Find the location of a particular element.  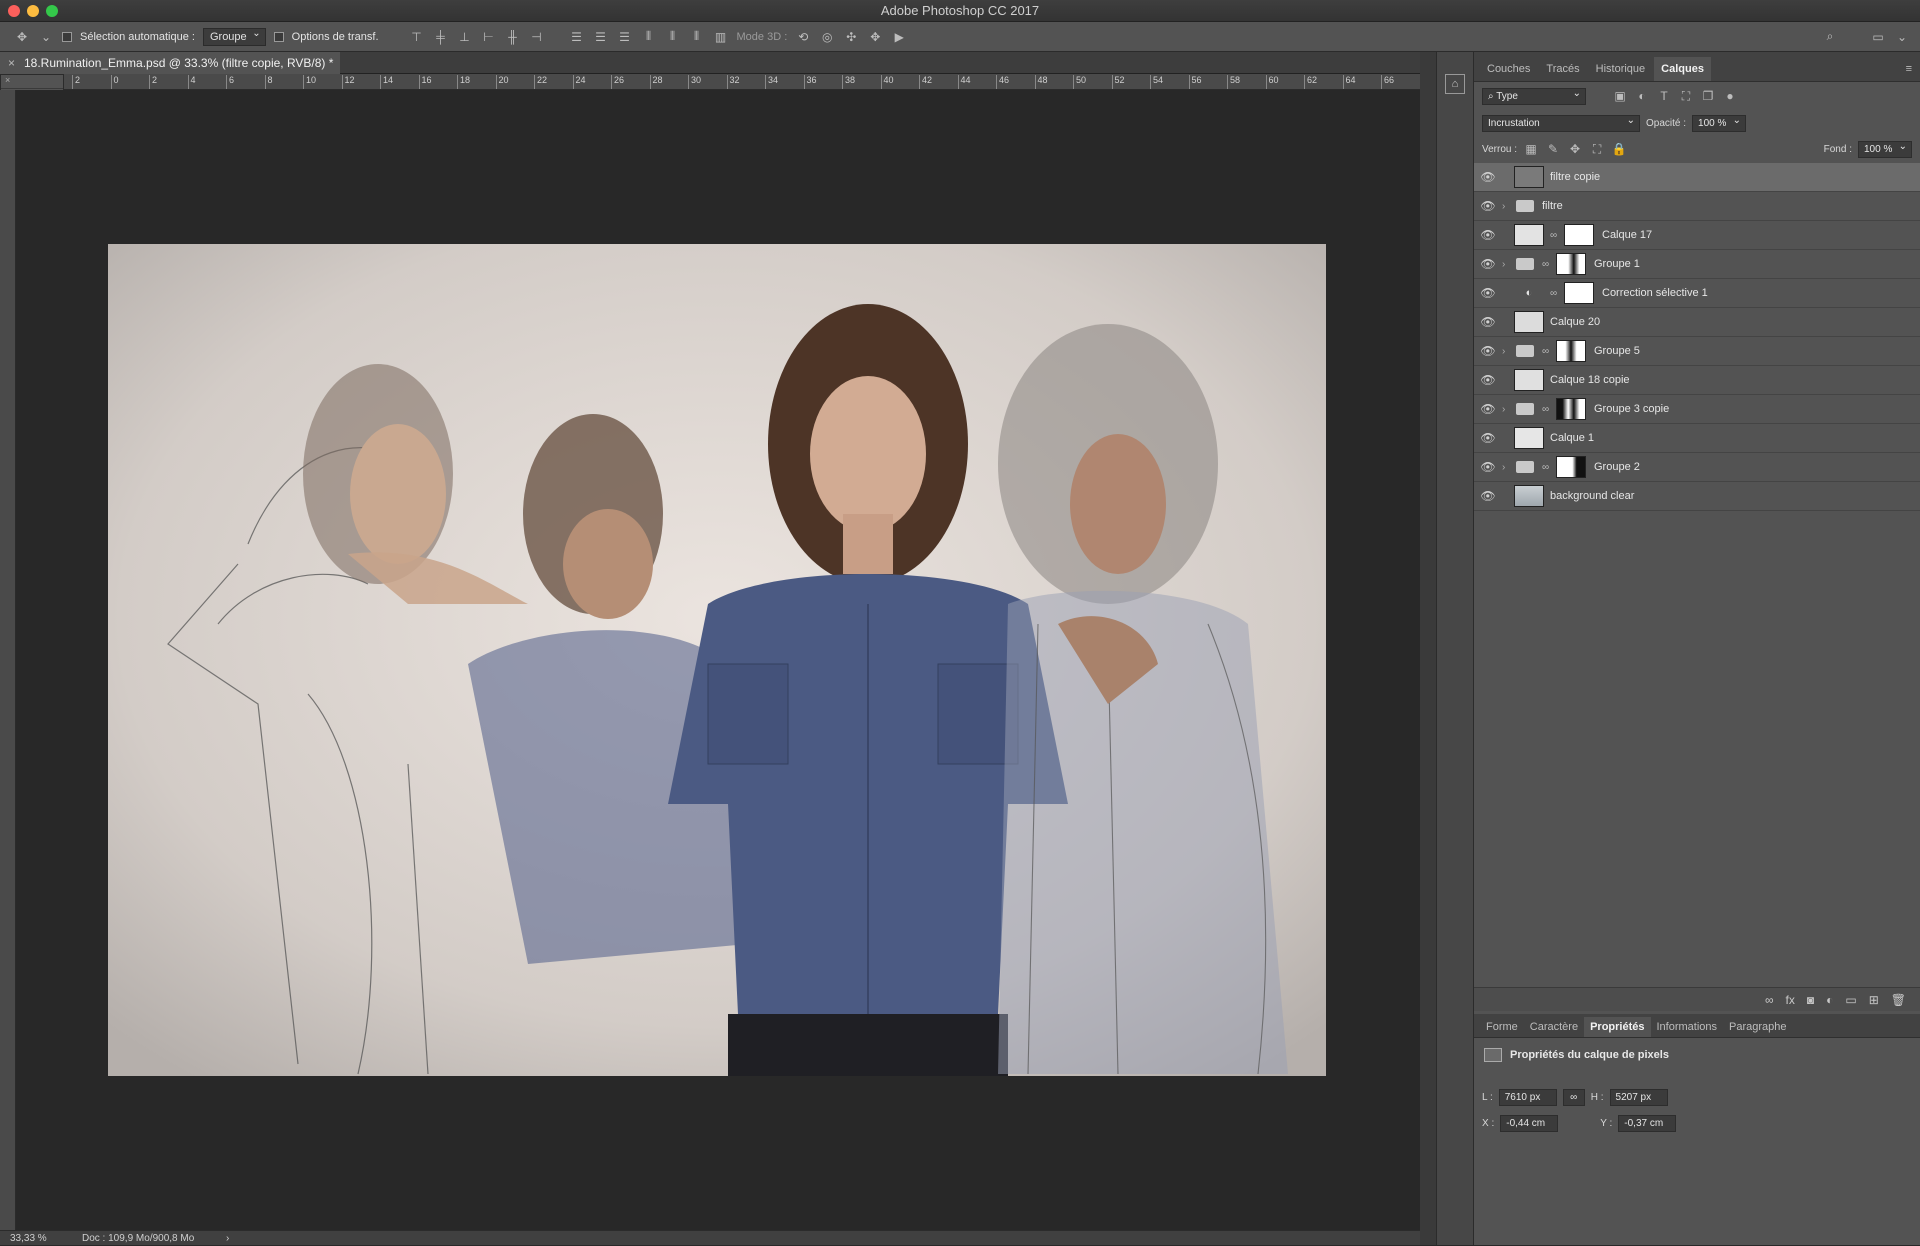

drag-3d-icon: ✣ is located at coordinates (851, 37).